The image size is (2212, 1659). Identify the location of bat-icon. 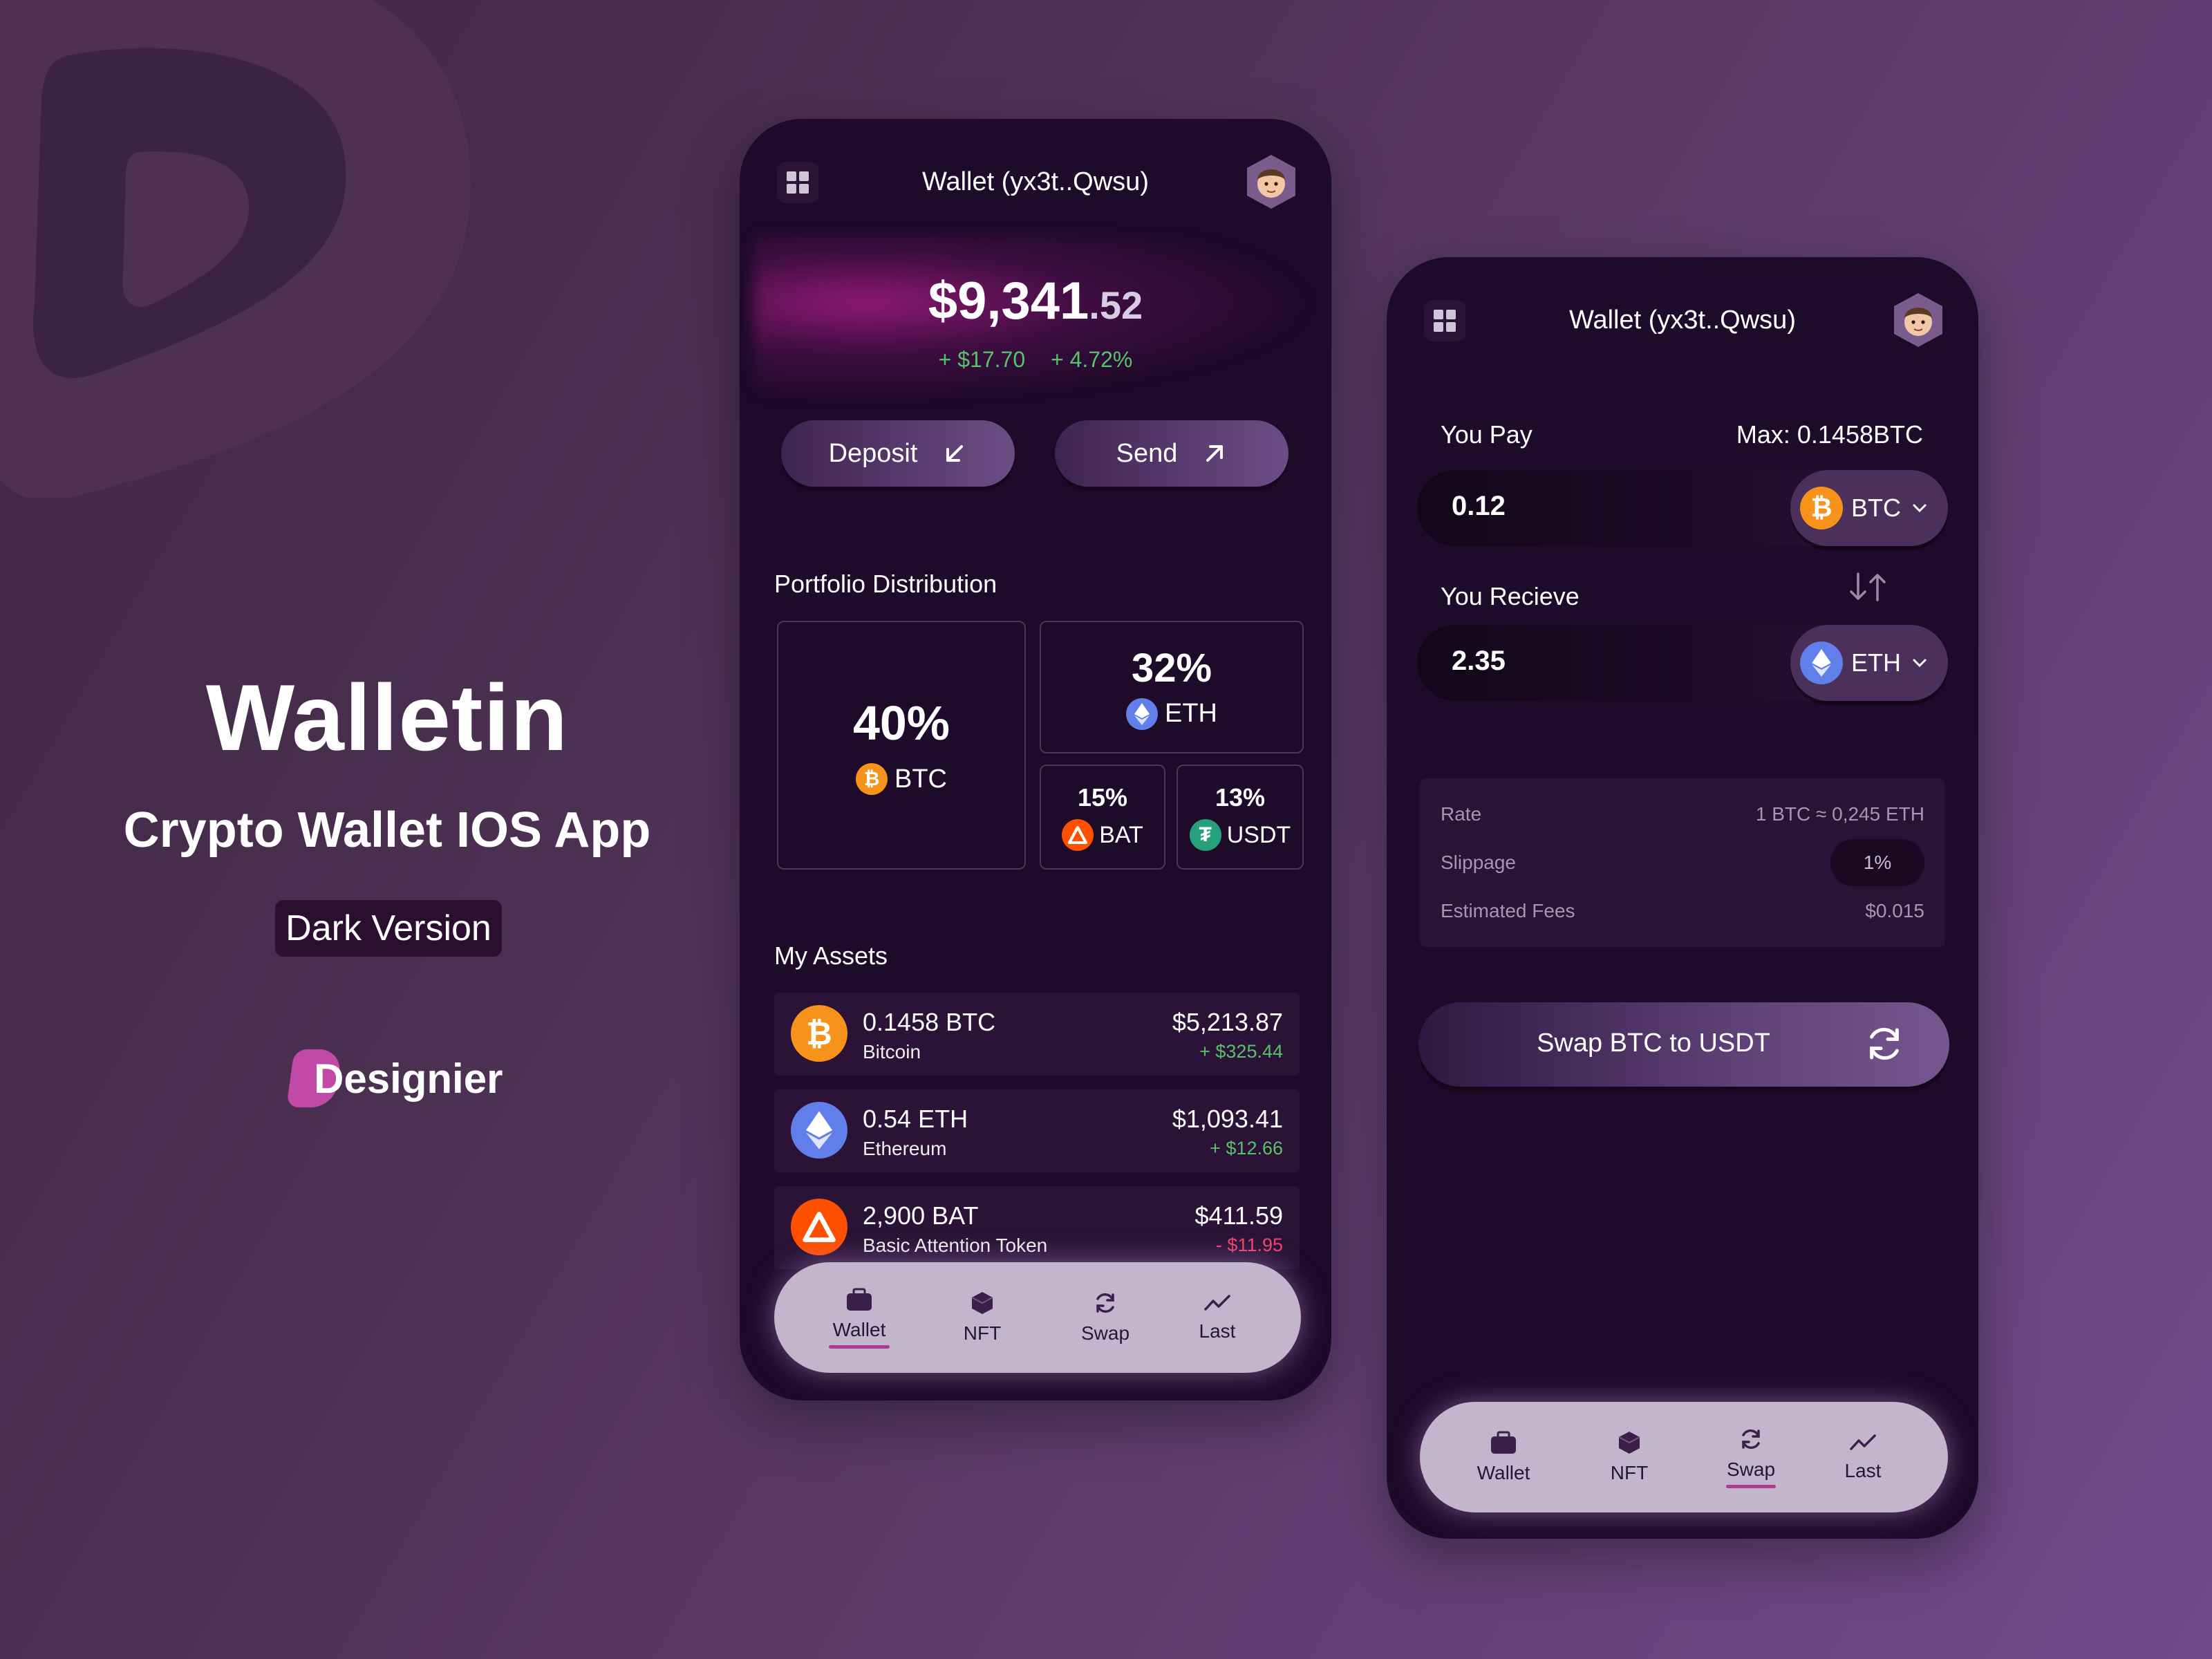
(819, 1227).